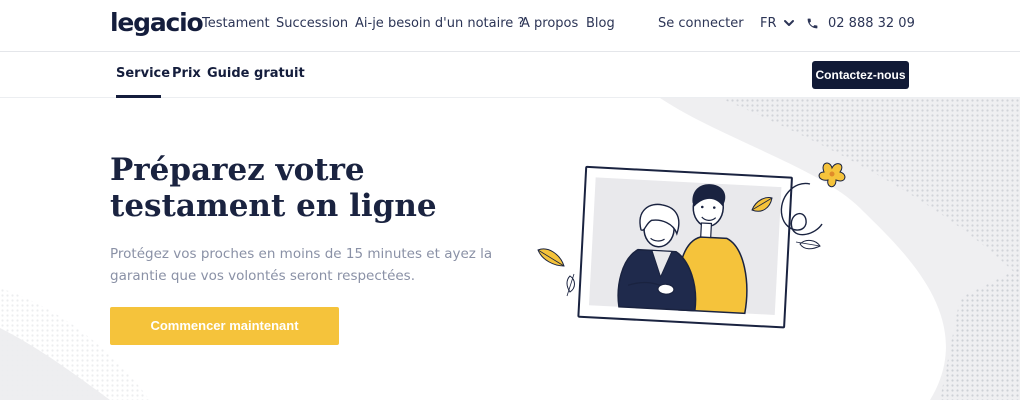  Describe the element at coordinates (157, 22) in the screenshot. I see `logo: legacio` at that location.